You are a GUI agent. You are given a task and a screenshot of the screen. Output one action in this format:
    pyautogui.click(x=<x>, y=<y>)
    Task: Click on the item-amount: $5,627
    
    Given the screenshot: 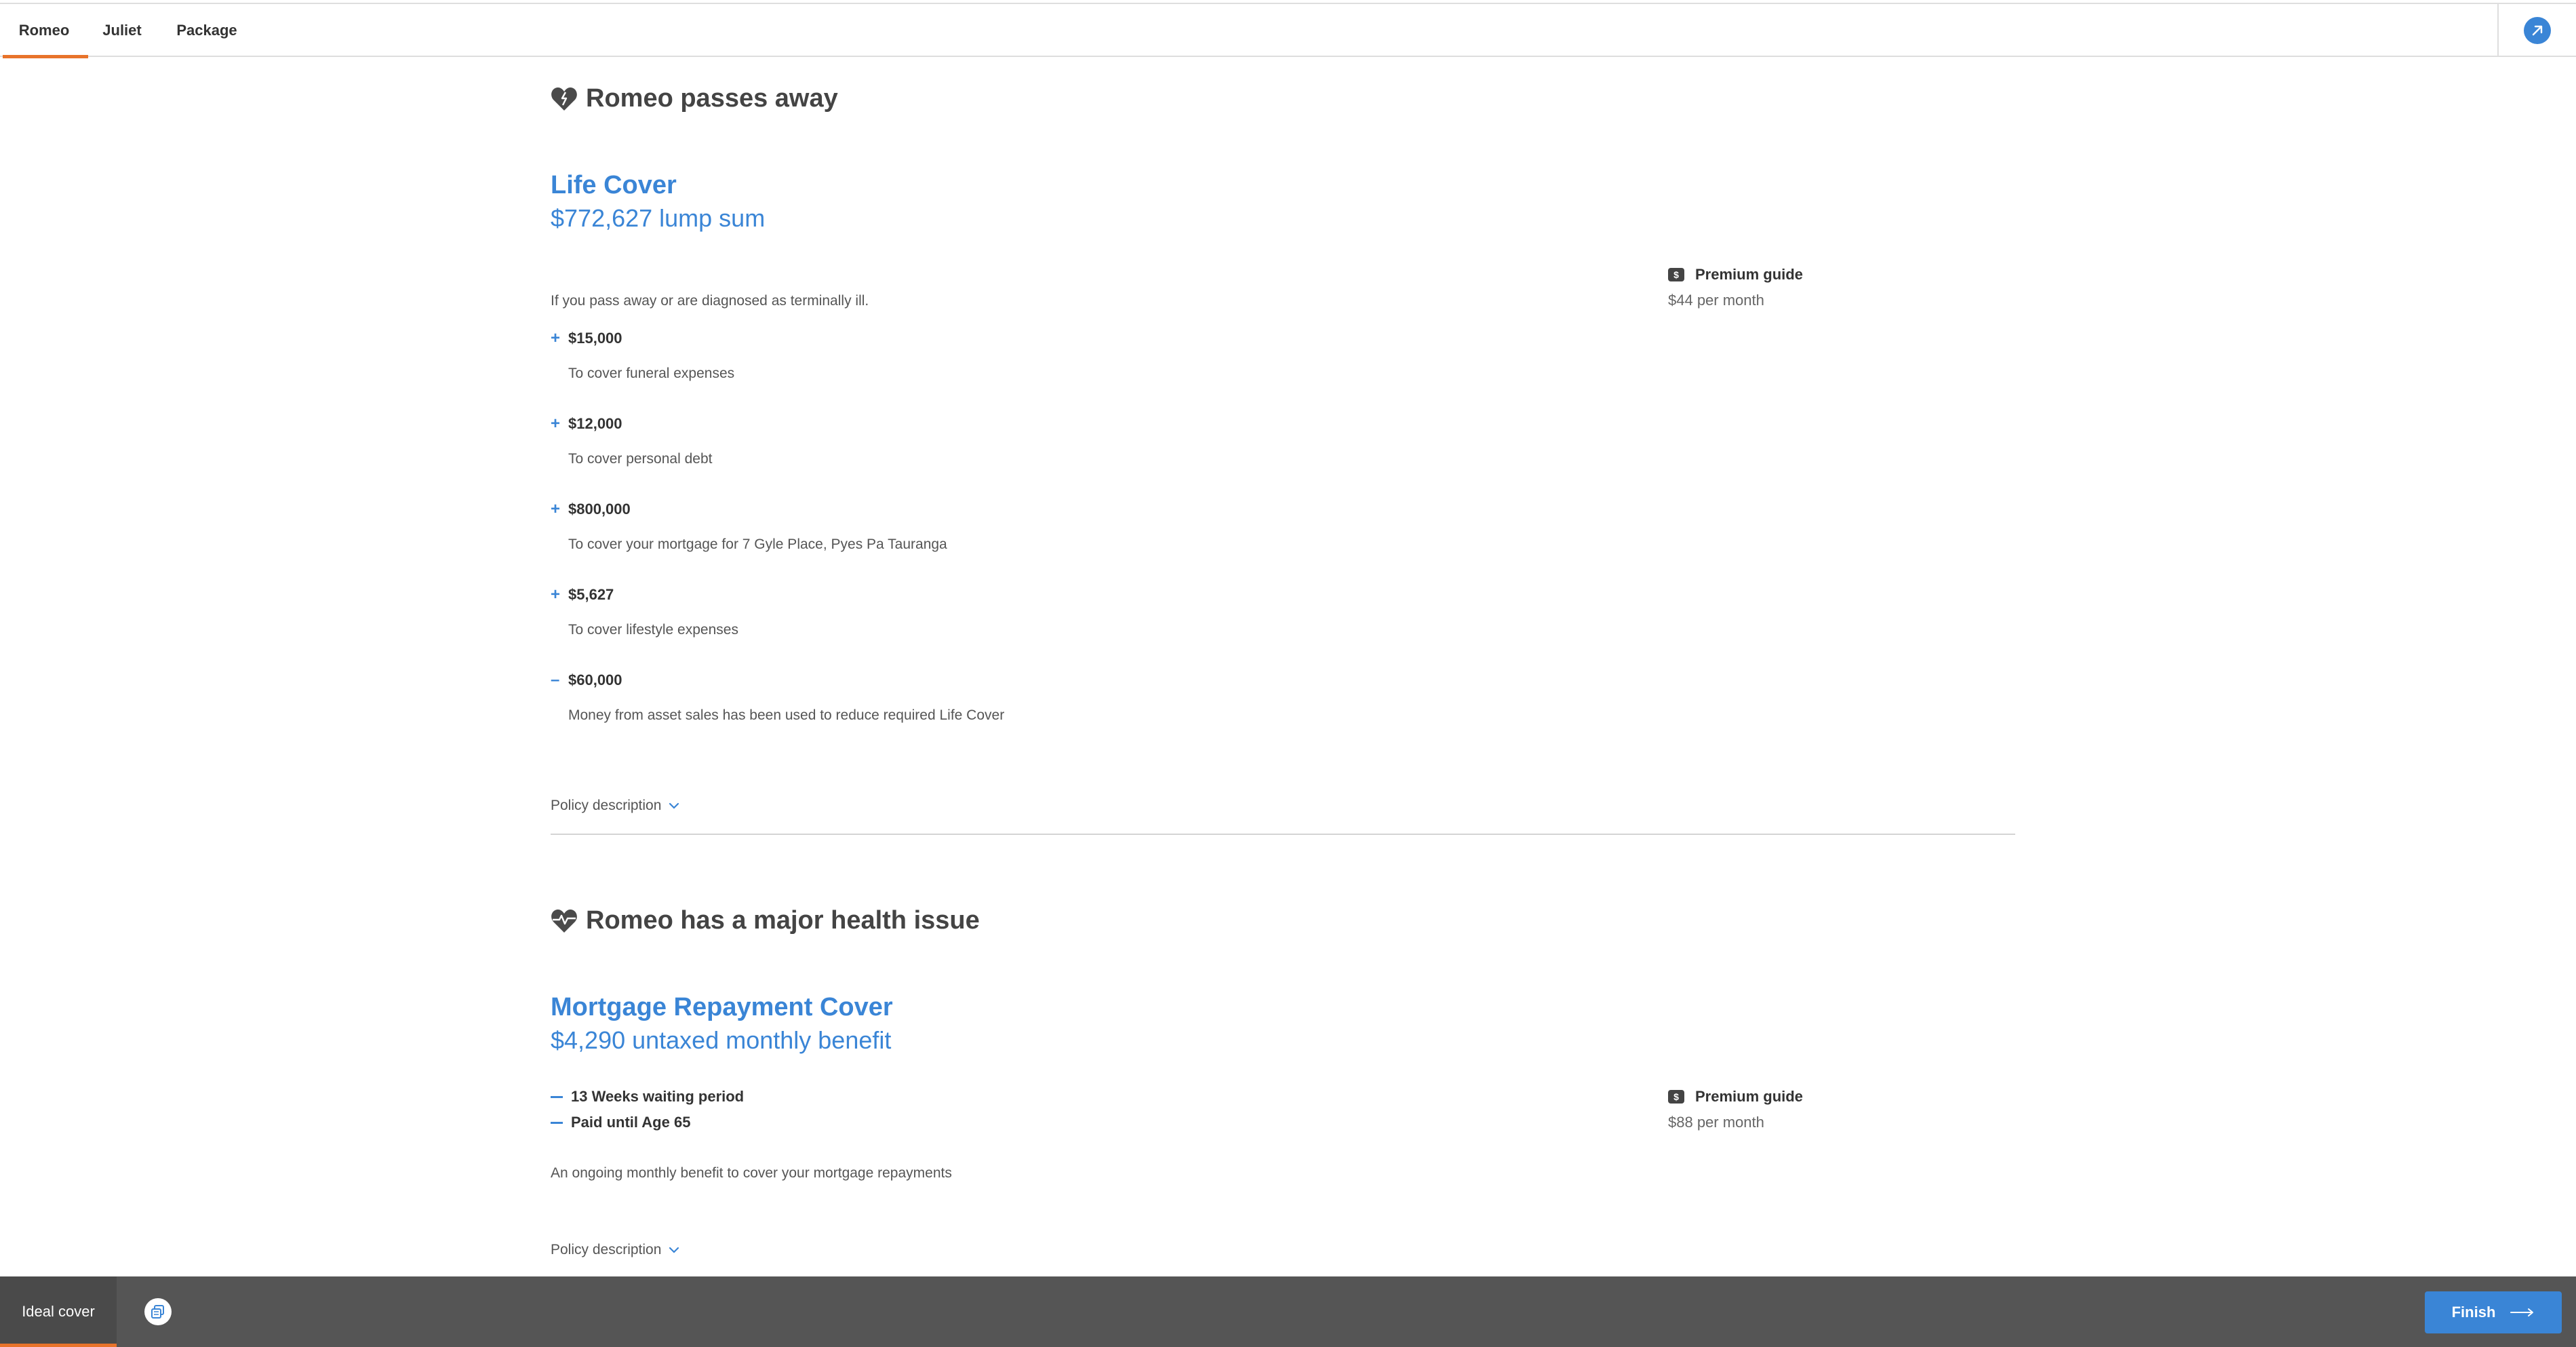 What is the action you would take?
    pyautogui.click(x=591, y=594)
    